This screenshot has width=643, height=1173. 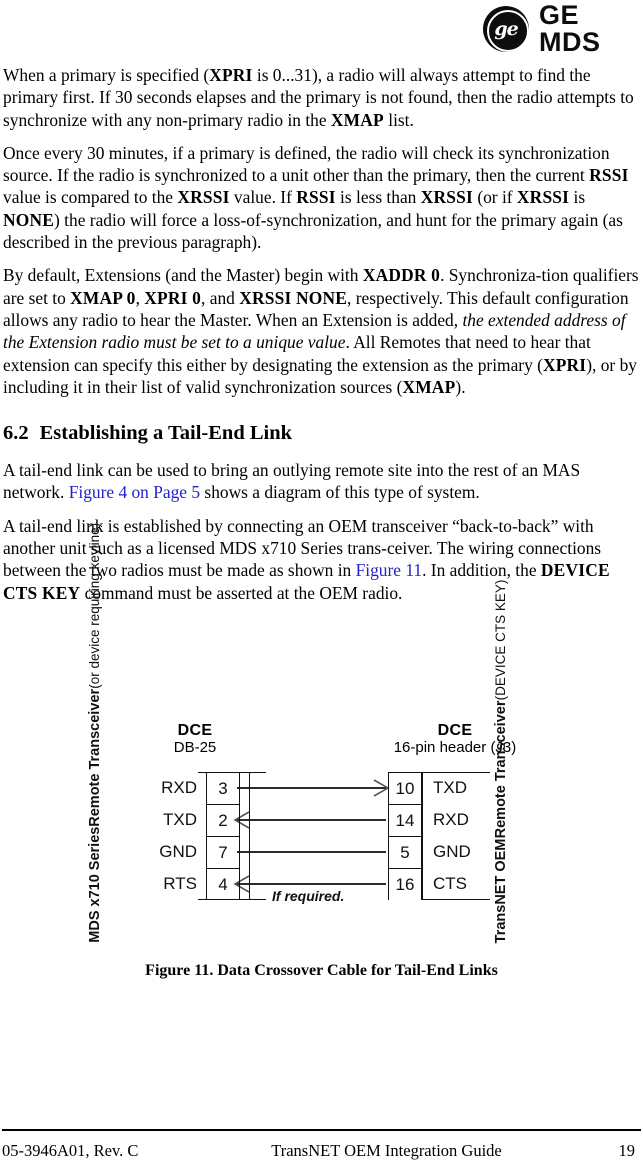 What do you see at coordinates (201, 820) in the screenshot?
I see `pin-row: TXD 2` at bounding box center [201, 820].